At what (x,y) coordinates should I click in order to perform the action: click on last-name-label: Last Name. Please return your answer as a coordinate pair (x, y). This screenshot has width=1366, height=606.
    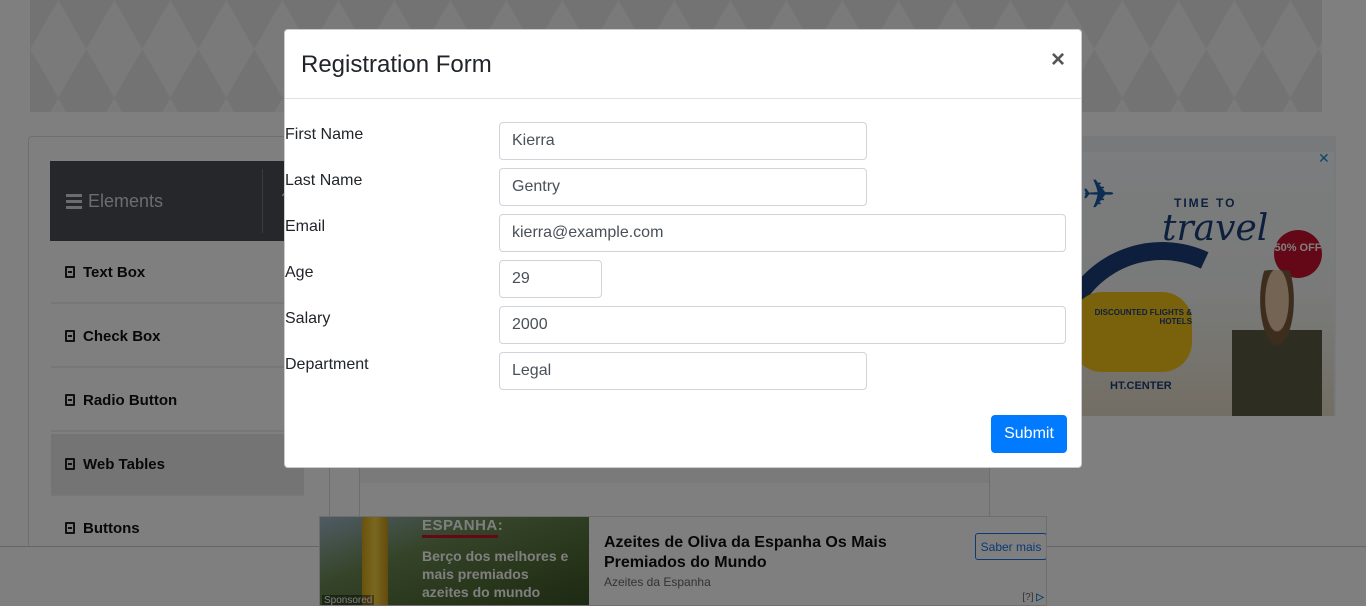
    Looking at the image, I should click on (324, 180).